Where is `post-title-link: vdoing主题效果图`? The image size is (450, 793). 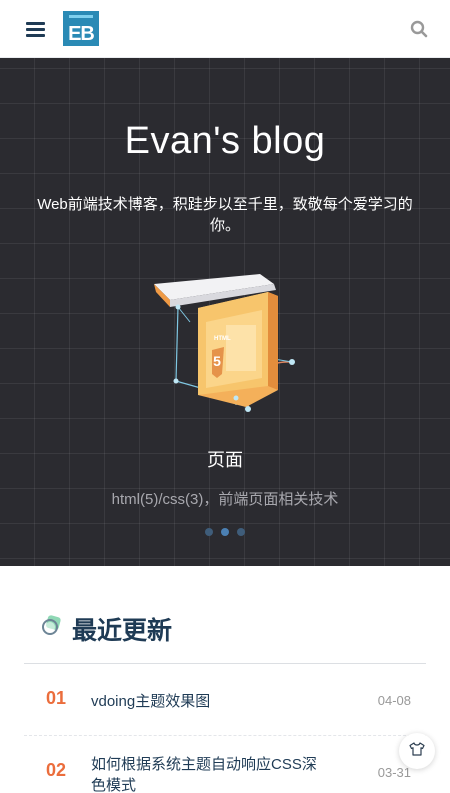 post-title-link: vdoing主题效果图 is located at coordinates (211, 701).